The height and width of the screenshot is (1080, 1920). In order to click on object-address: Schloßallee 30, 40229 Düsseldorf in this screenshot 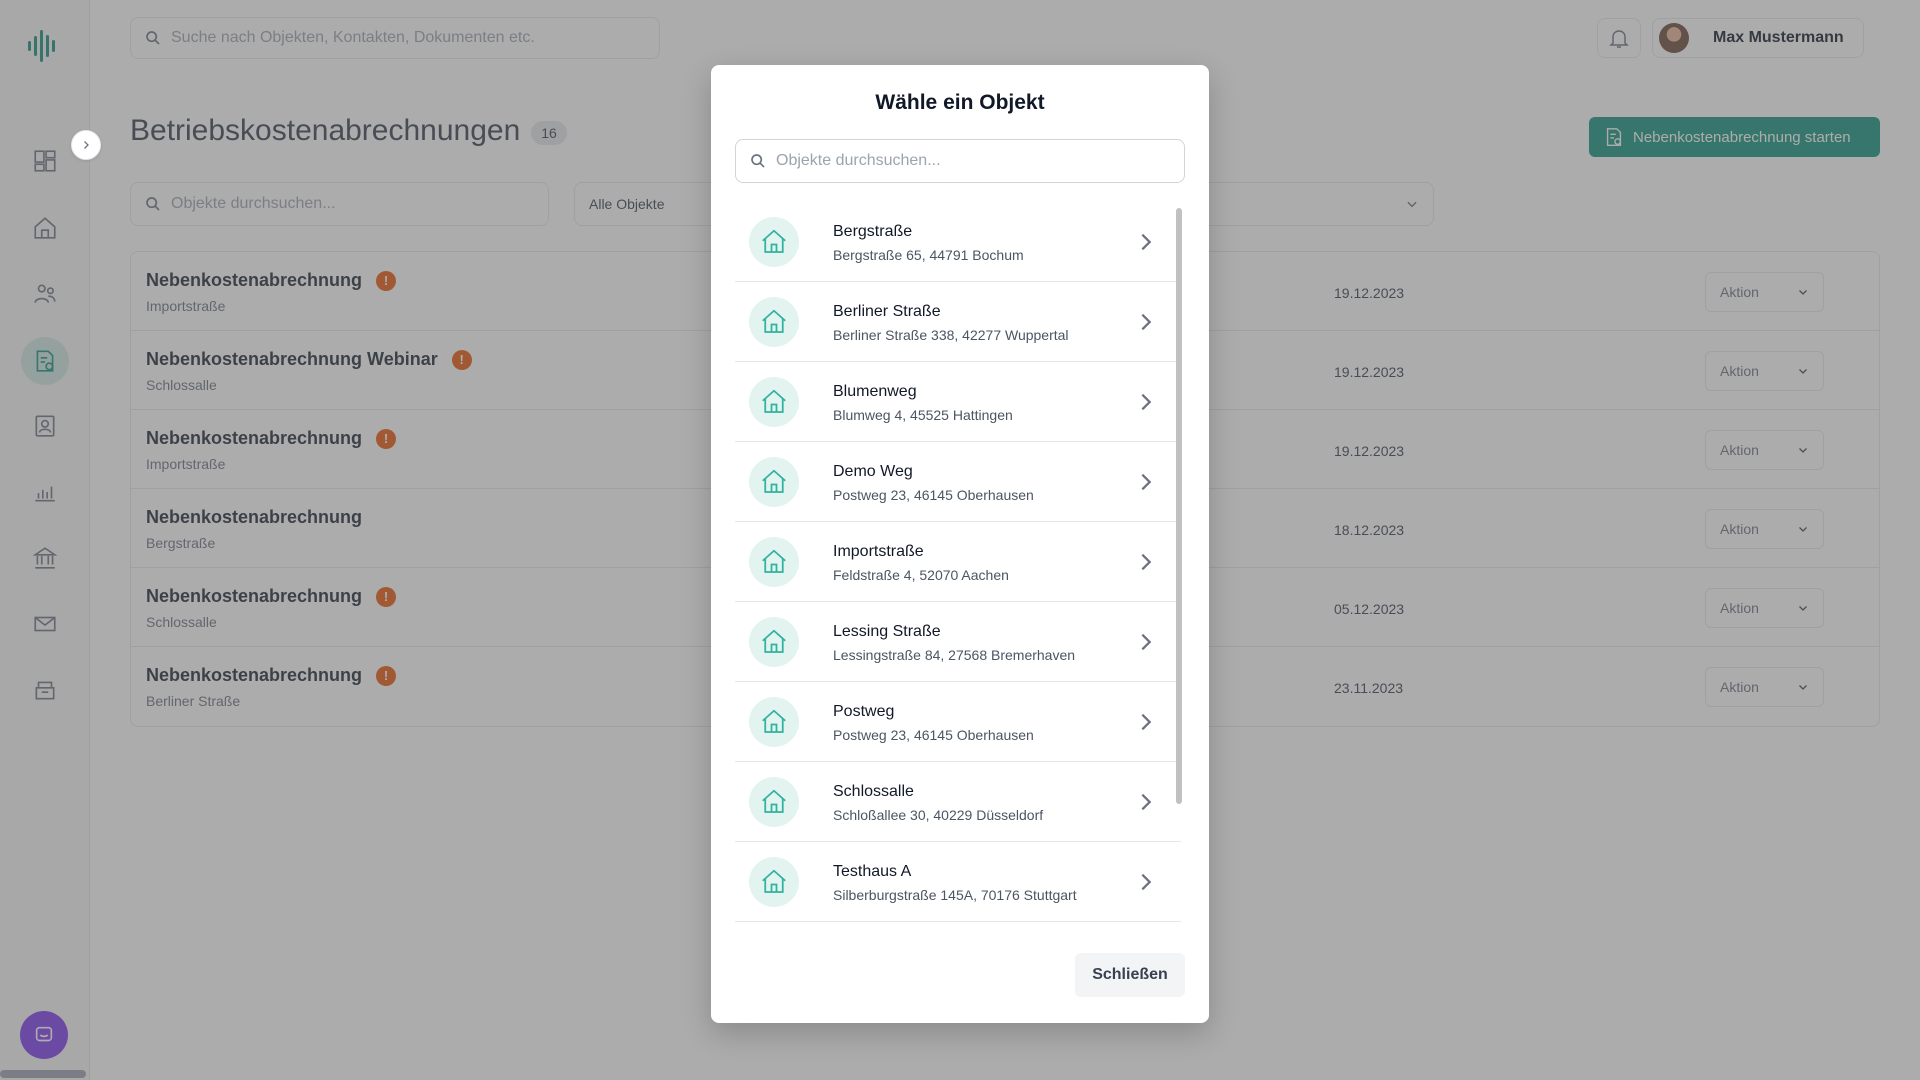, I will do `click(938, 815)`.